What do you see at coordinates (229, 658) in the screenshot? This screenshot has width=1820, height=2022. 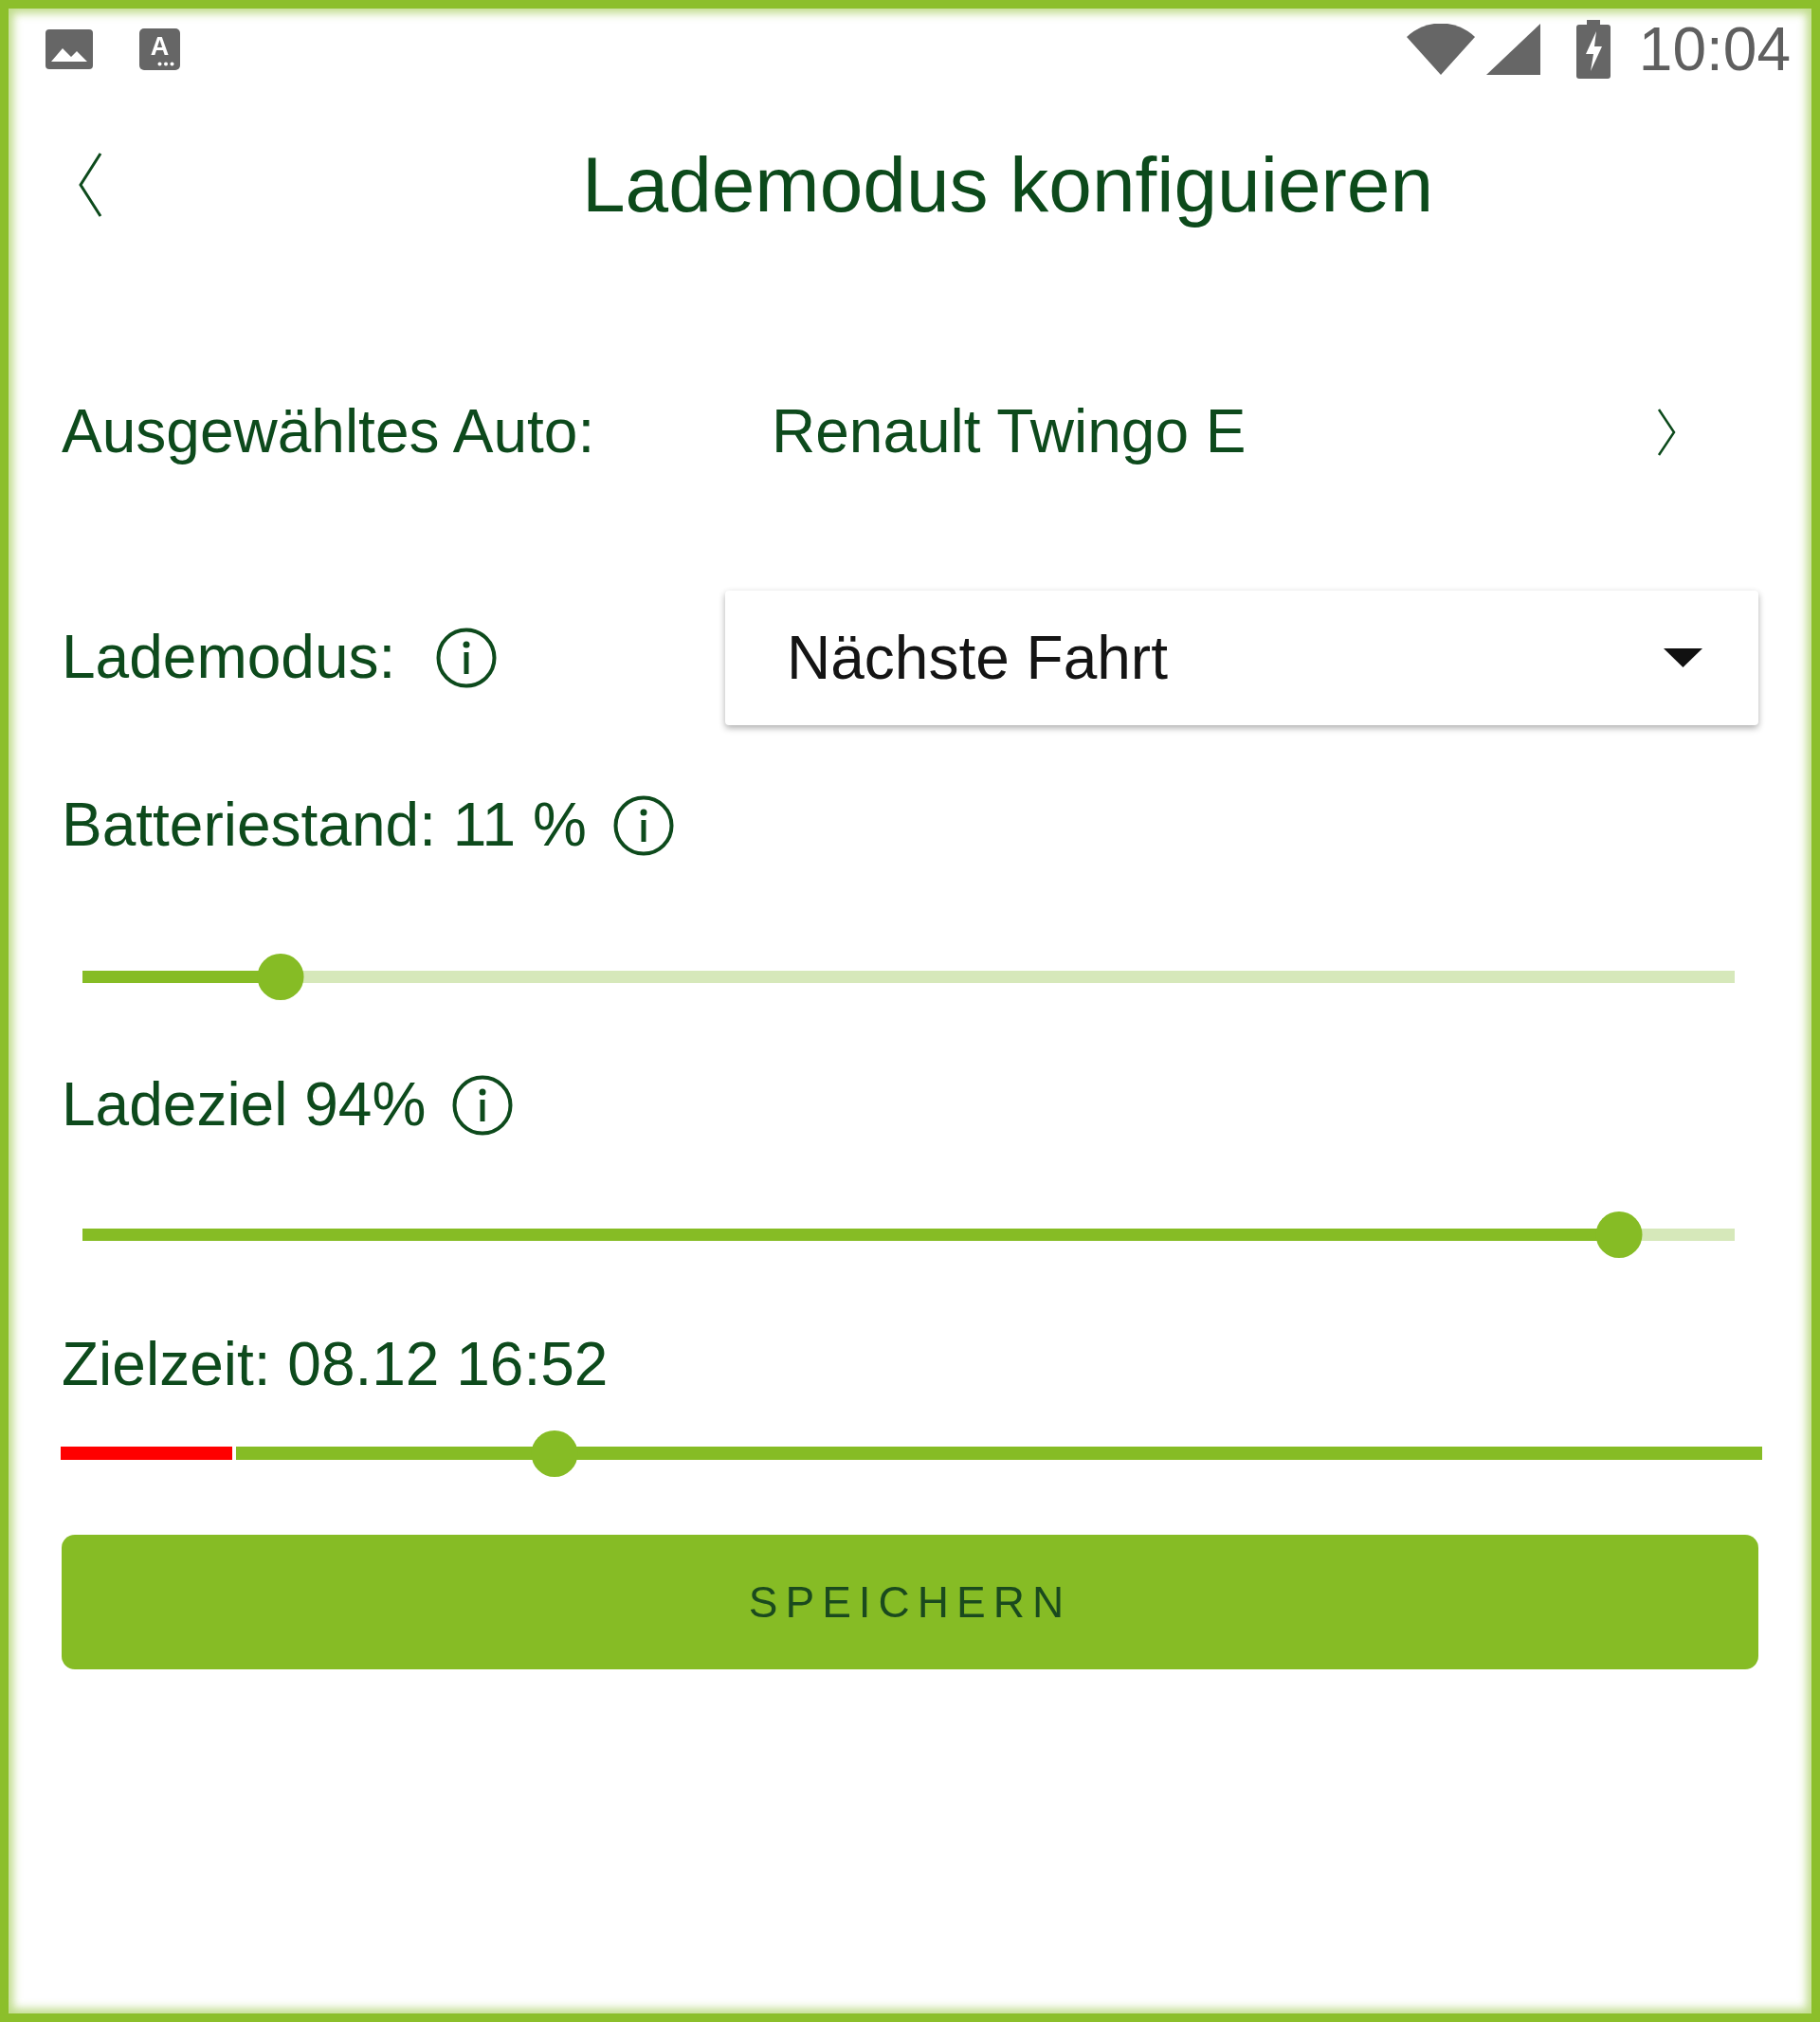 I see `field-label: Lademodus:` at bounding box center [229, 658].